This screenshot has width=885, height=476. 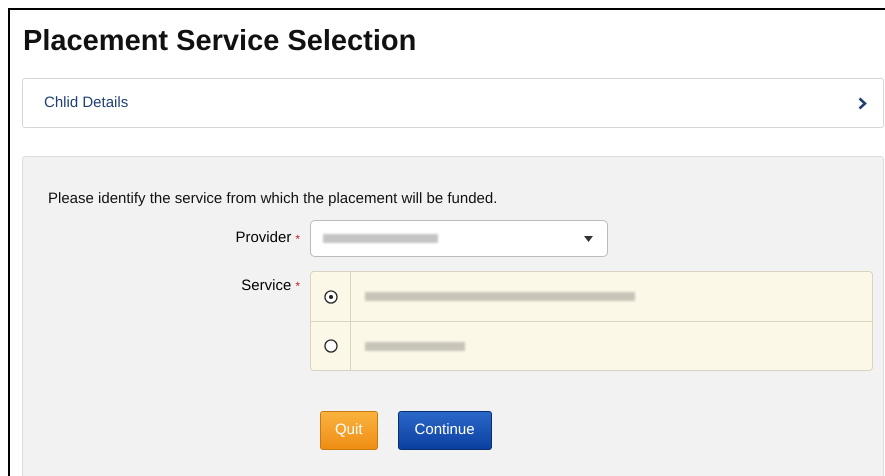 What do you see at coordinates (588, 239) in the screenshot?
I see `dropdown-caret-icon` at bounding box center [588, 239].